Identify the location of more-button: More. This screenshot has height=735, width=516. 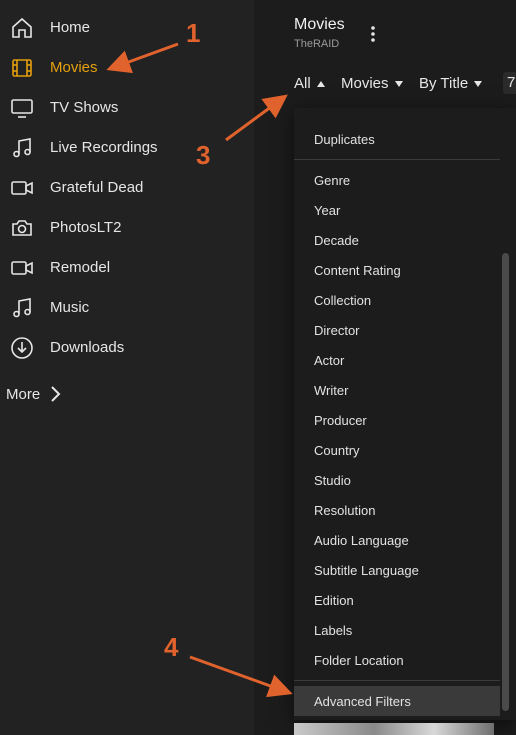
(34, 394).